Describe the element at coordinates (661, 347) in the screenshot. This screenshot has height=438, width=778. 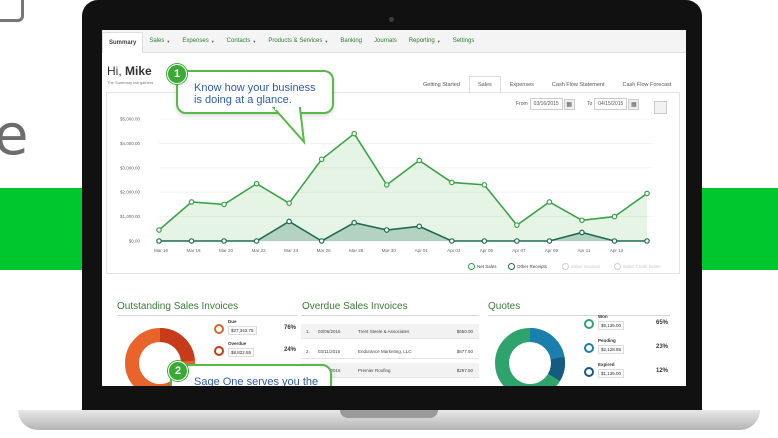
I see `stat-percent: 23%` at that location.